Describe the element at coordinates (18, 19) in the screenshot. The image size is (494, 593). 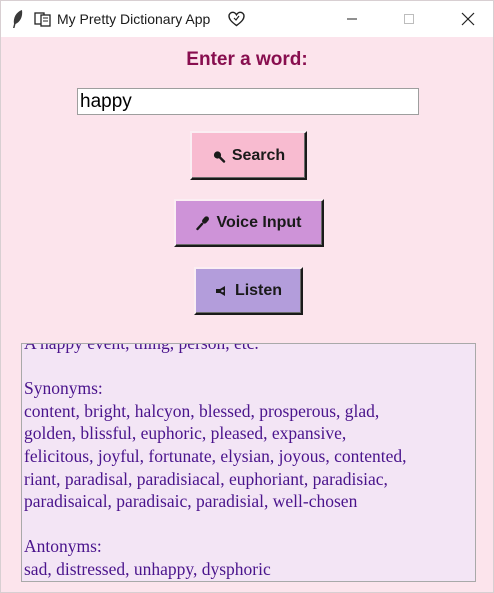
I see `feather-icon` at that location.